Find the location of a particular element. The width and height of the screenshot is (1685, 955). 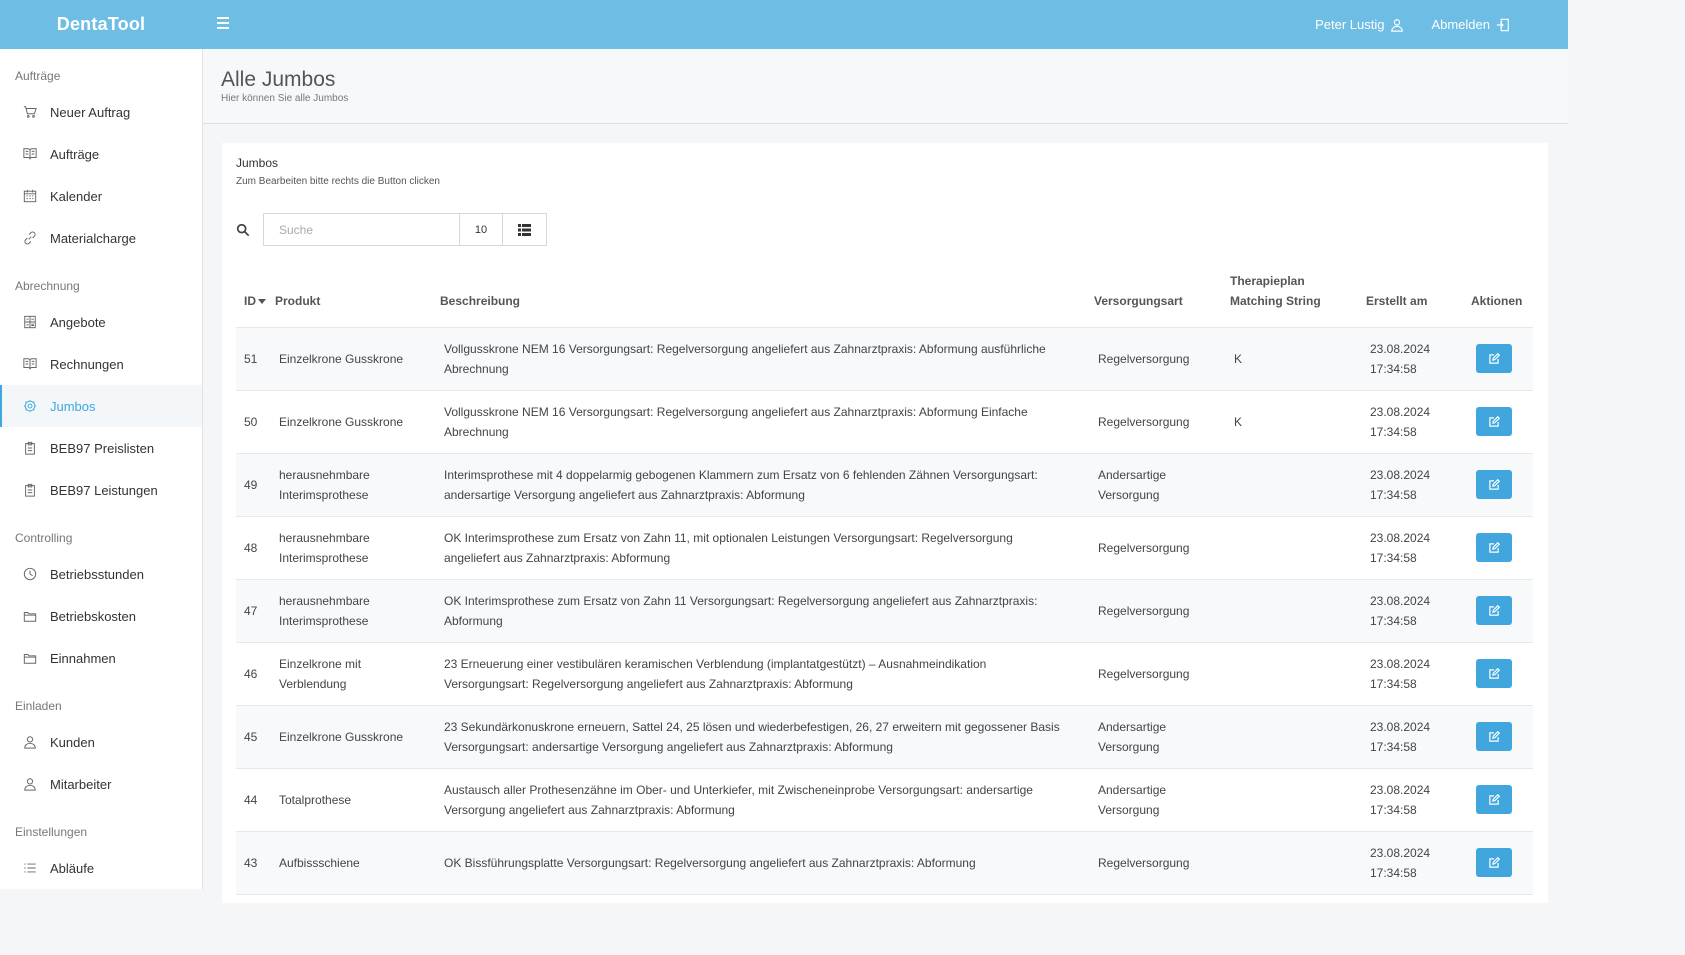

cell-id: 48 is located at coordinates (255, 548).